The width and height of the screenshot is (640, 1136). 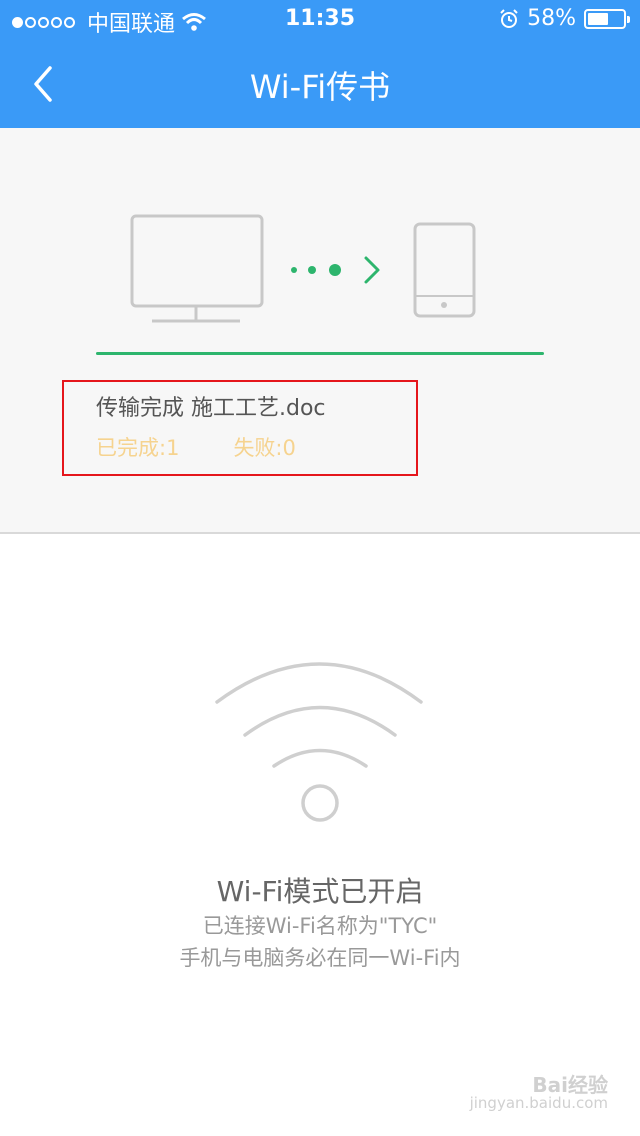 I want to click on transfer-status-text: 传输完成 施工工艺.doc, so click(x=211, y=408).